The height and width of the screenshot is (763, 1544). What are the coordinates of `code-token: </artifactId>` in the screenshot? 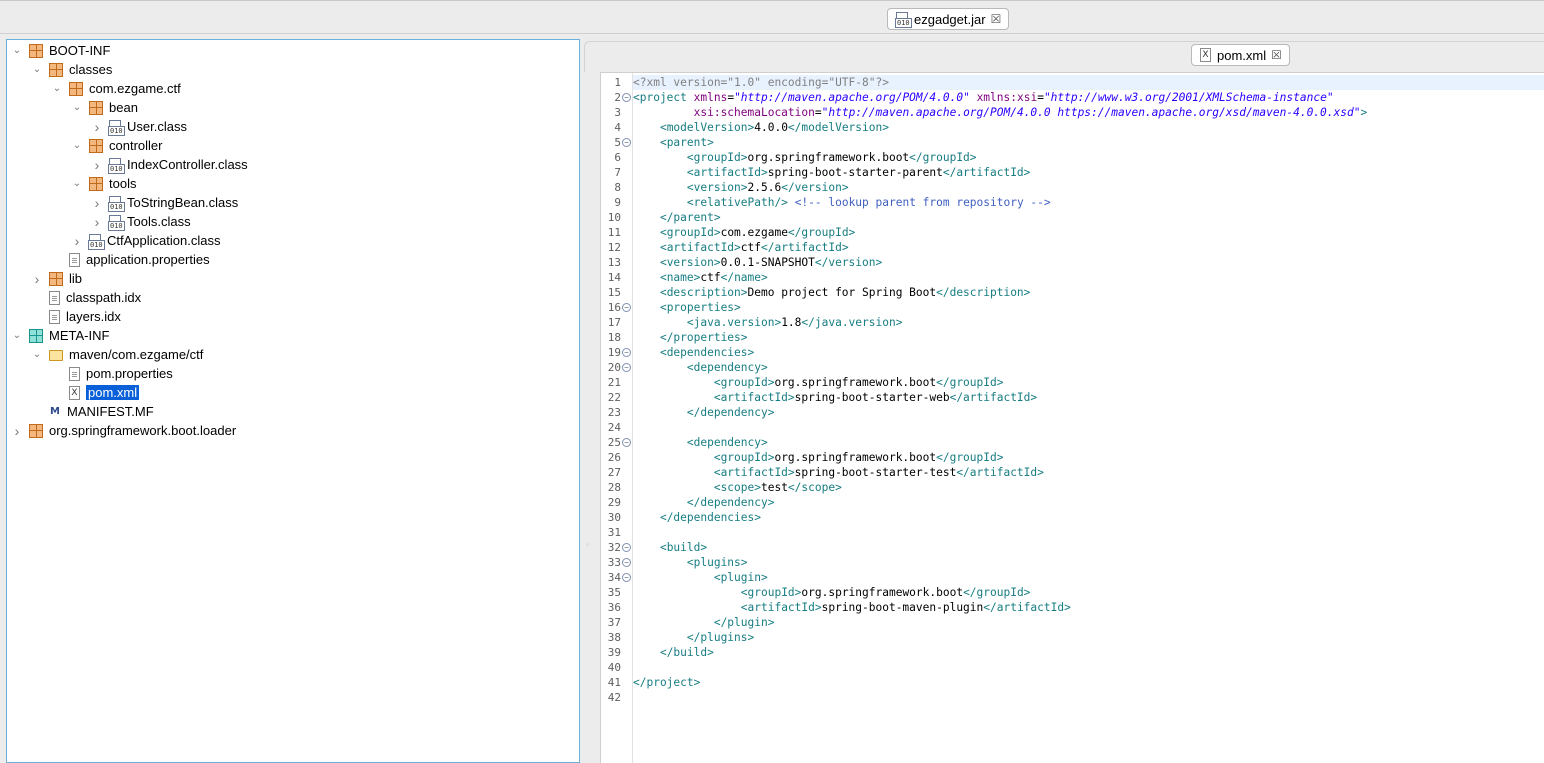 It's located at (805, 247).